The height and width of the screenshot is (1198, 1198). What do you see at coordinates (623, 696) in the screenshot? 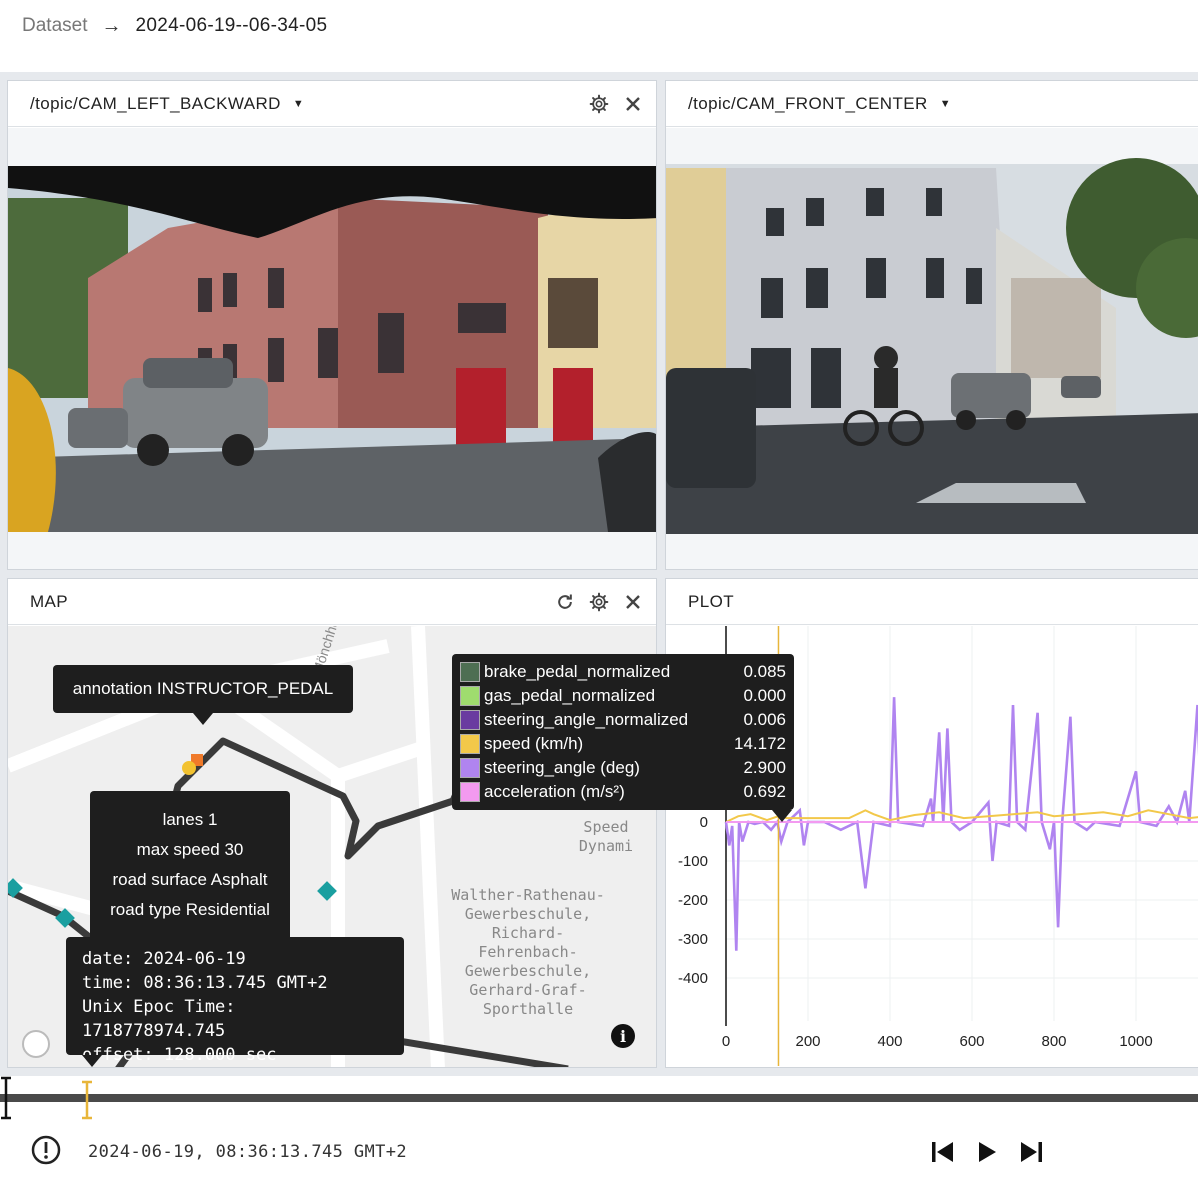
I see `legend-row: gas_pedal_normalized 0.000` at bounding box center [623, 696].